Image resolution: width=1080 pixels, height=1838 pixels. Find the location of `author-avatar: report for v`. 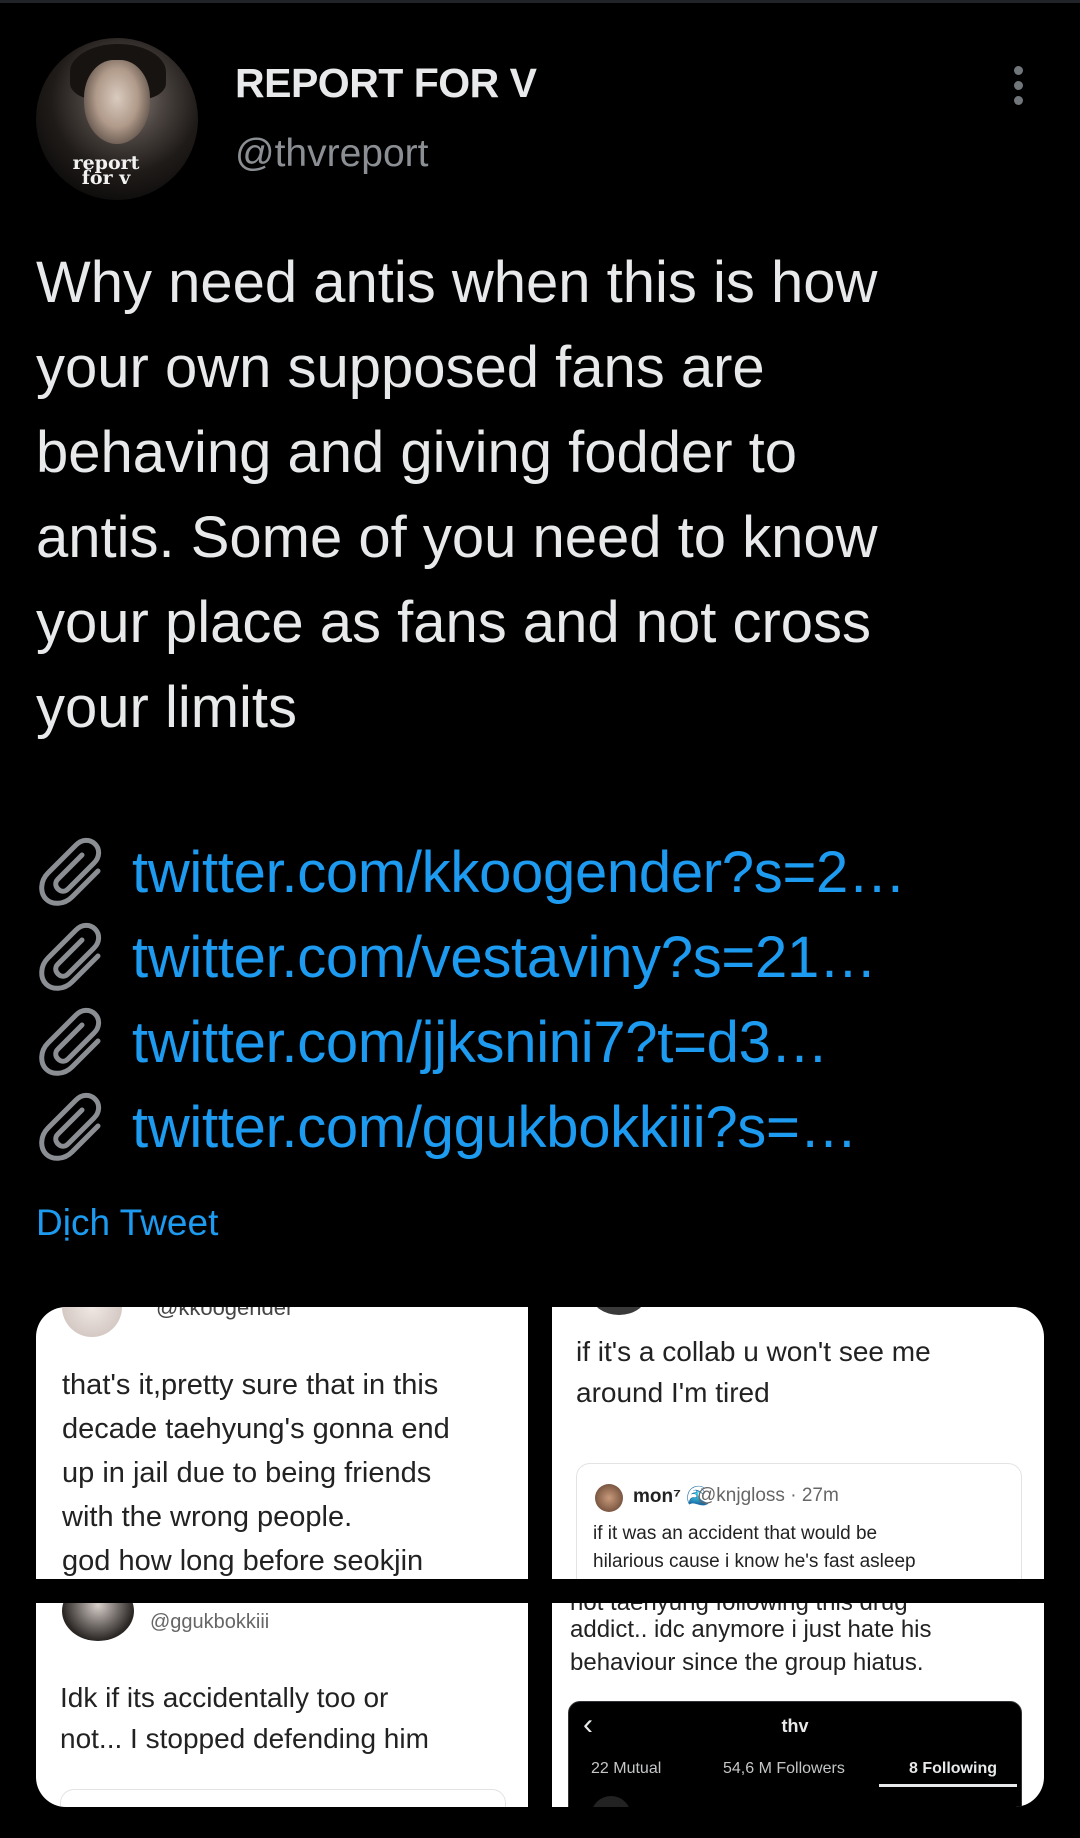

author-avatar: report for v is located at coordinates (117, 119).